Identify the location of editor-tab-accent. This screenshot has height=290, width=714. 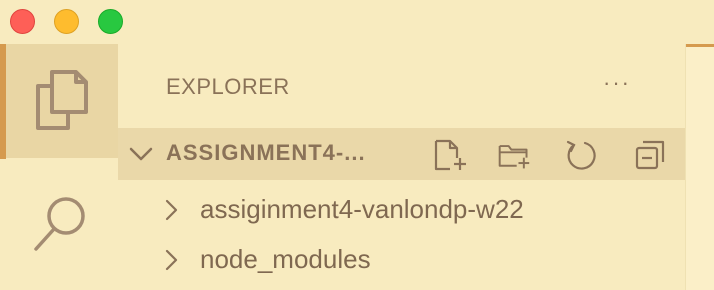
(700, 45).